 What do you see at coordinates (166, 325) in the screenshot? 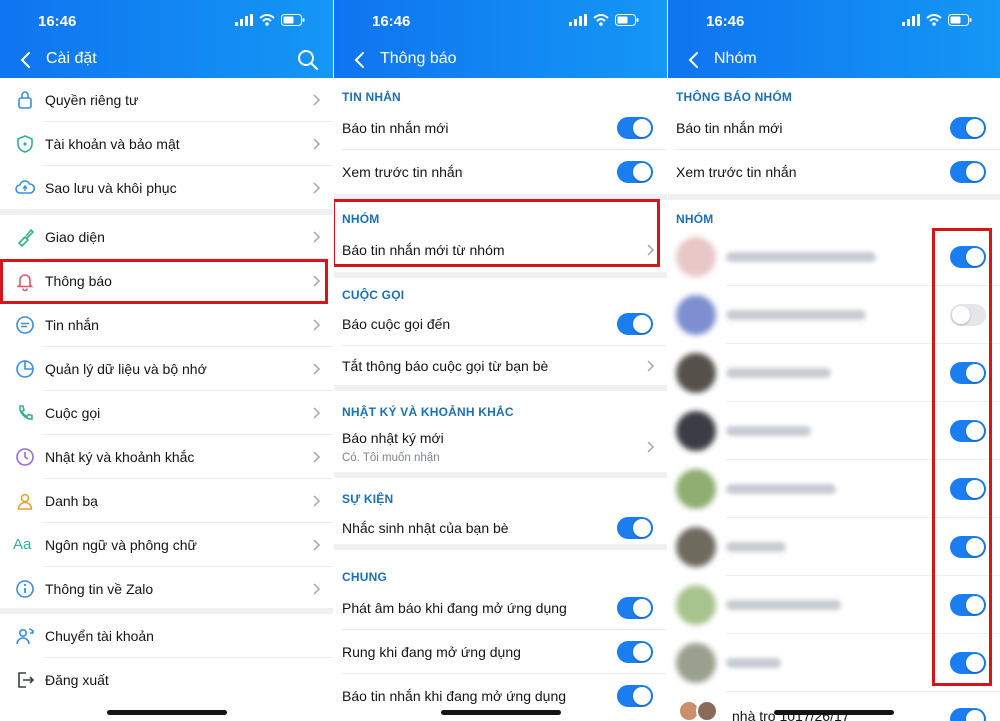
I see `settings-item-messages: Tin nhắn` at bounding box center [166, 325].